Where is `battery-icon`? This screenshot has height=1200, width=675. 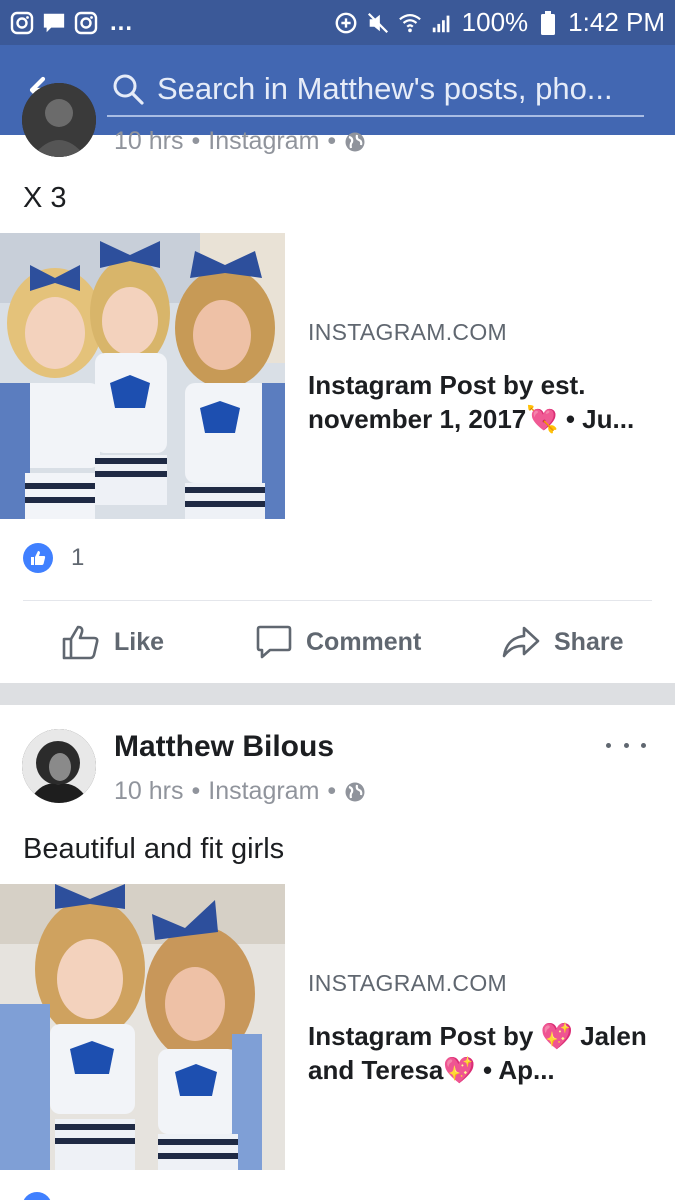
battery-icon is located at coordinates (548, 22).